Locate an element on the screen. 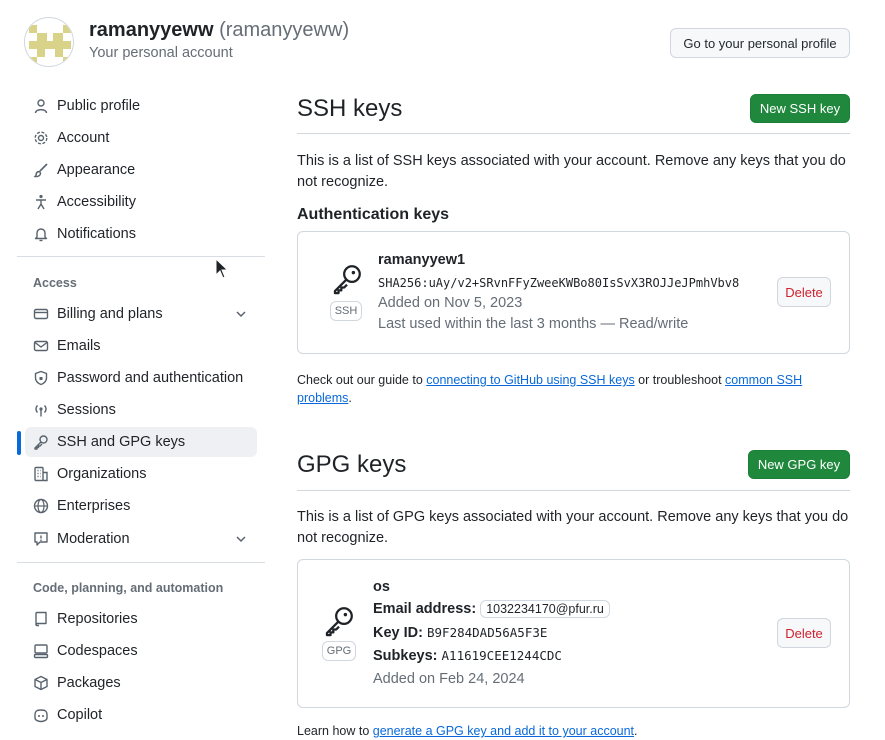  gpg-keyid-row: Key ID: B9F284DAD56A5F3E is located at coordinates (460, 633).